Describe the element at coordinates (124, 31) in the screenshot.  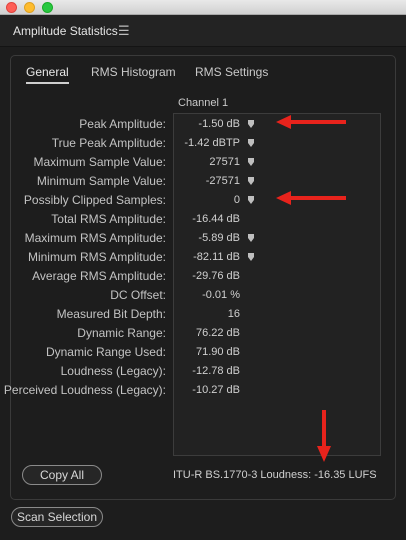
I see `hamburger-menu-icon: ☰` at that location.